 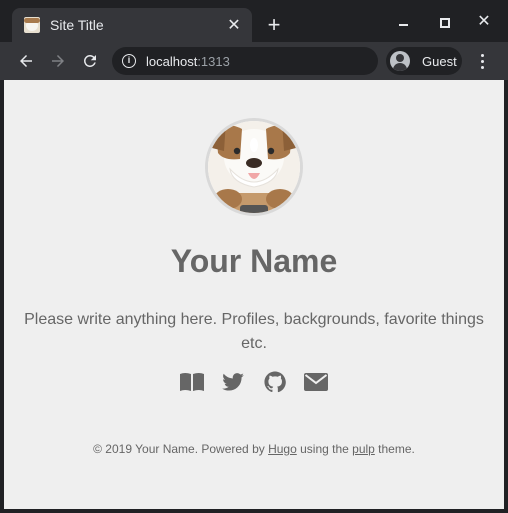 What do you see at coordinates (254, 167) in the screenshot?
I see `avatar` at bounding box center [254, 167].